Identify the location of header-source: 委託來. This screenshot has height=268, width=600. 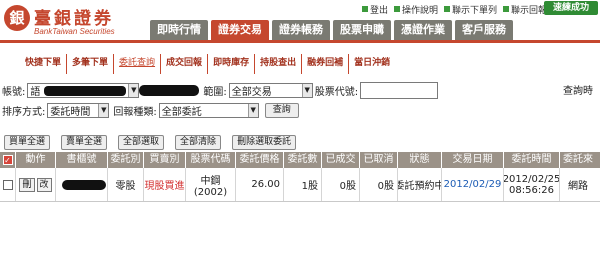
(578, 159).